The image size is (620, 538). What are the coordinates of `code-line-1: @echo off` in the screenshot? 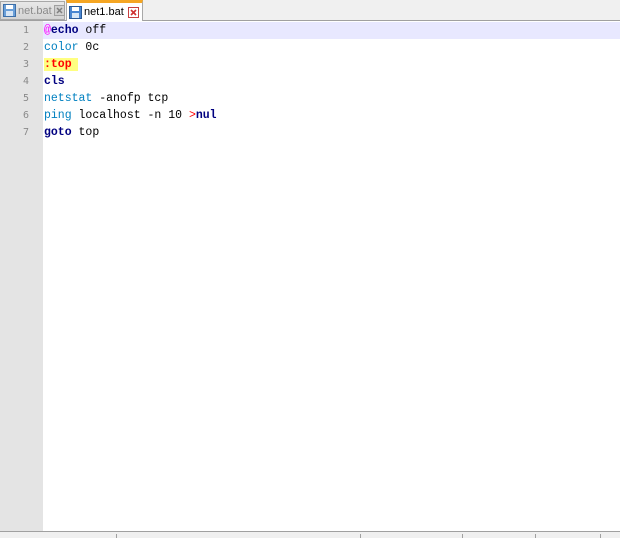 It's located at (75, 30).